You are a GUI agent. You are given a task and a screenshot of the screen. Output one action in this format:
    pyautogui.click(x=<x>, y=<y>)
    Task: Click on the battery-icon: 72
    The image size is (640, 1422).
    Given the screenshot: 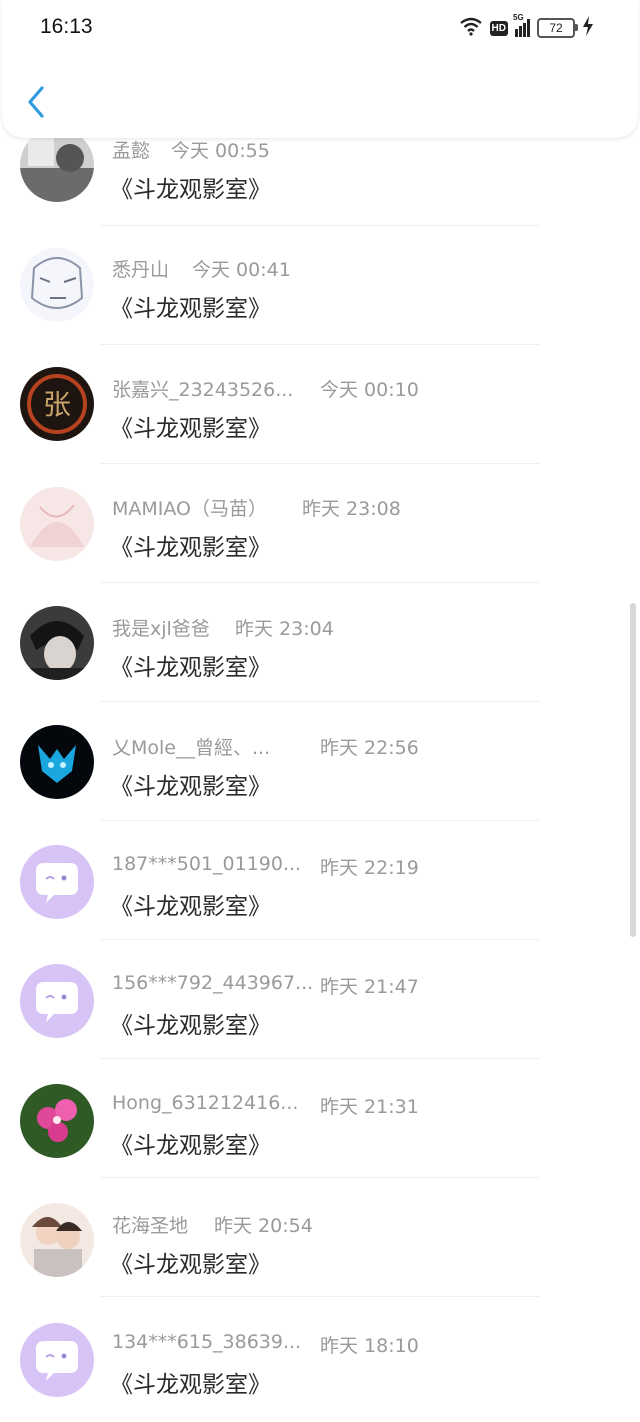 What is the action you would take?
    pyautogui.click(x=557, y=28)
    